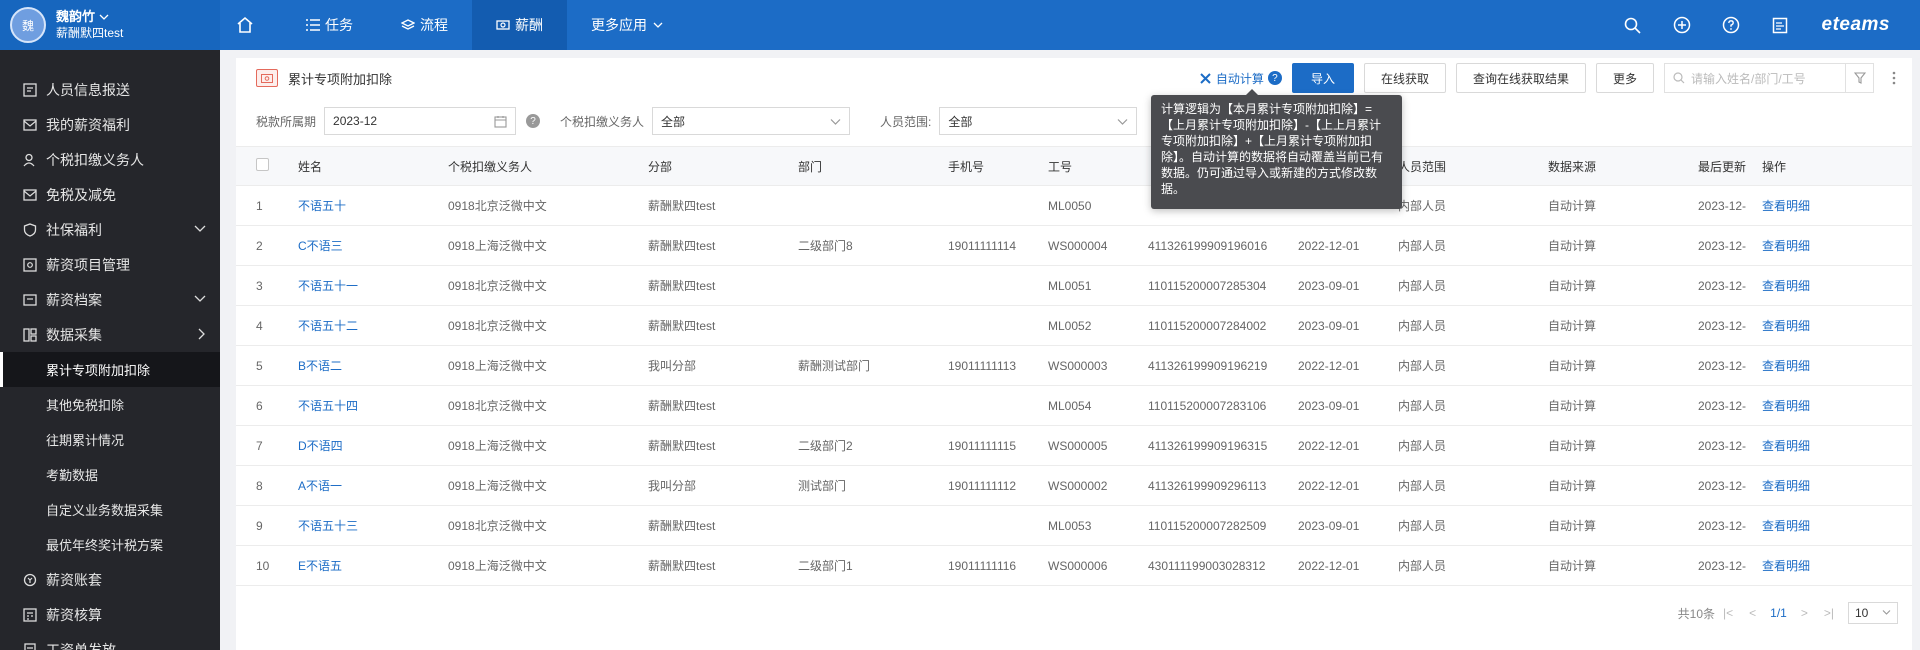 Image resolution: width=1920 pixels, height=650 pixels. What do you see at coordinates (1894, 78) in the screenshot?
I see `more-options-button` at bounding box center [1894, 78].